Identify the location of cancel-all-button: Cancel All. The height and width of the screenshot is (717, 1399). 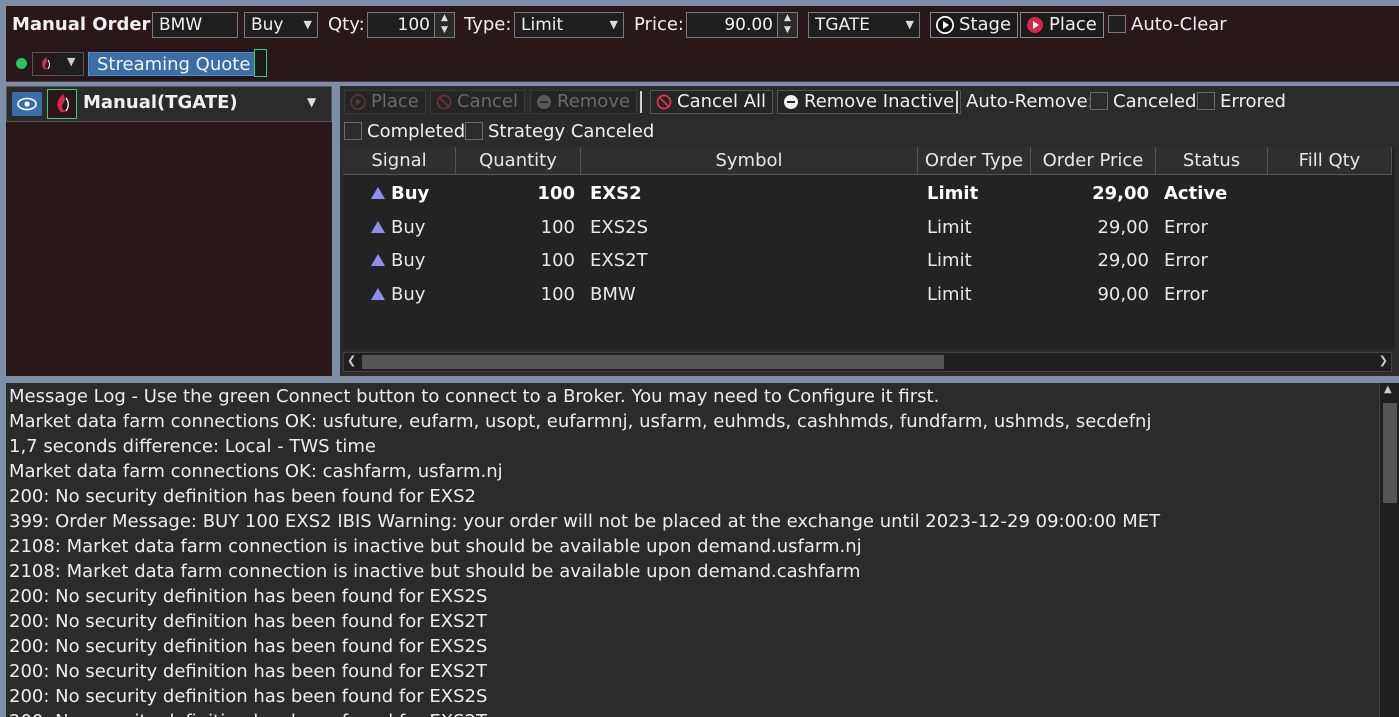
(712, 102).